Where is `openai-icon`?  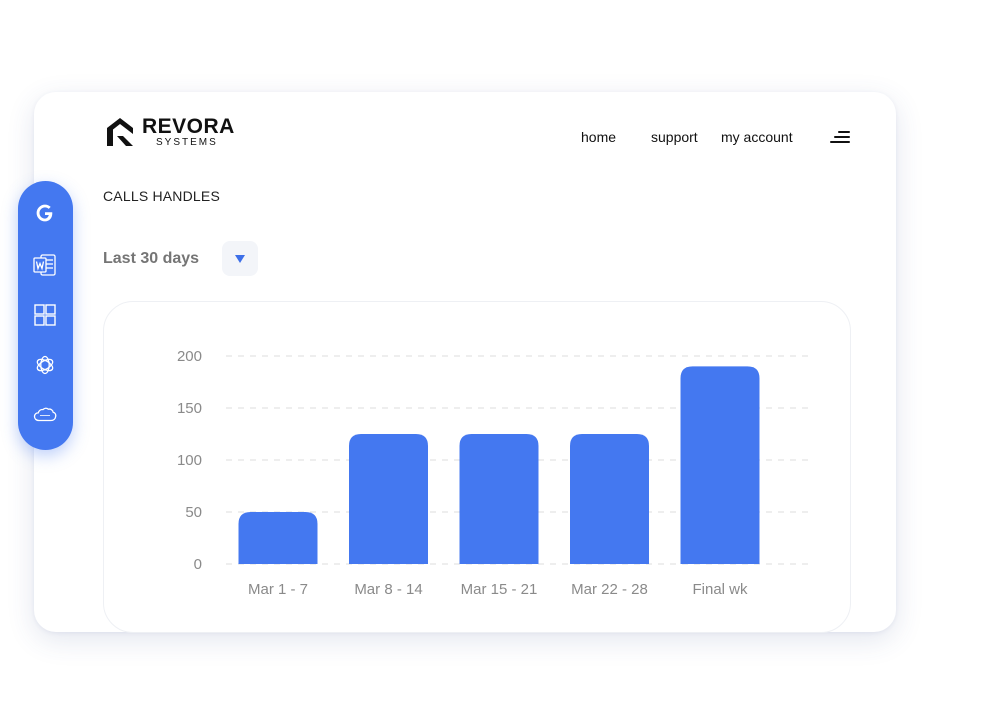
openai-icon is located at coordinates (45, 365).